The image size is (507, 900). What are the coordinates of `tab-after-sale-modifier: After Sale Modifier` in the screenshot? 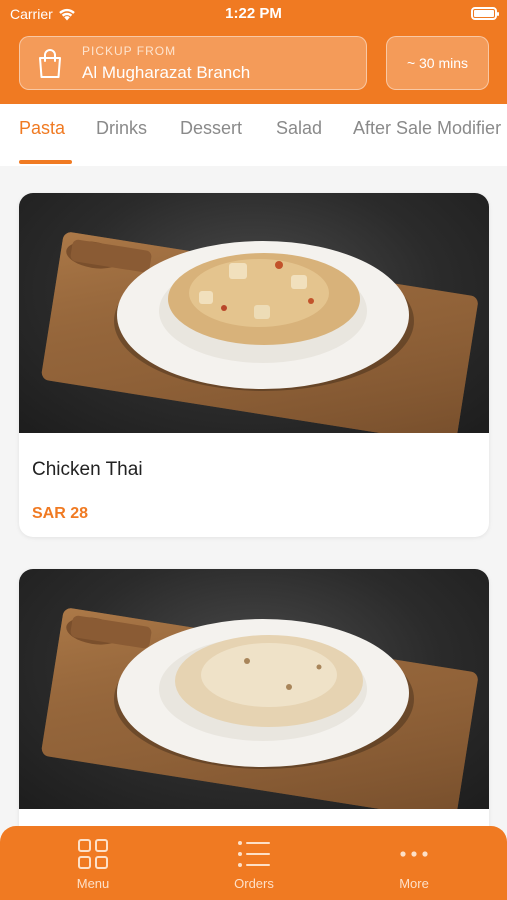 It's located at (427, 128).